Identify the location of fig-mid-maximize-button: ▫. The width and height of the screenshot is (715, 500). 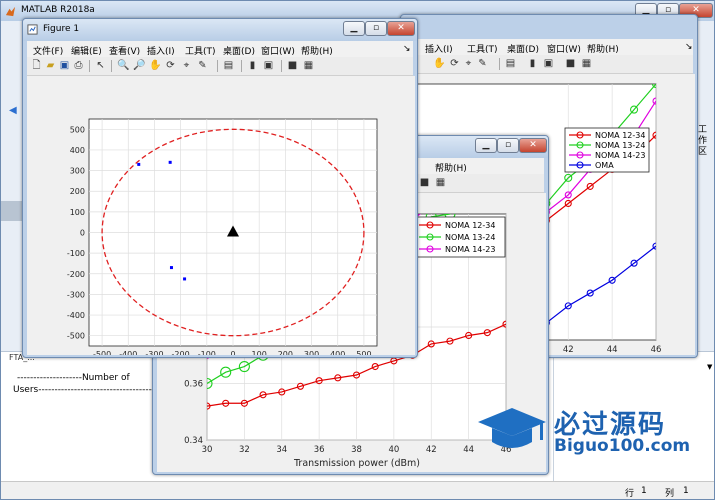
(508, 145).